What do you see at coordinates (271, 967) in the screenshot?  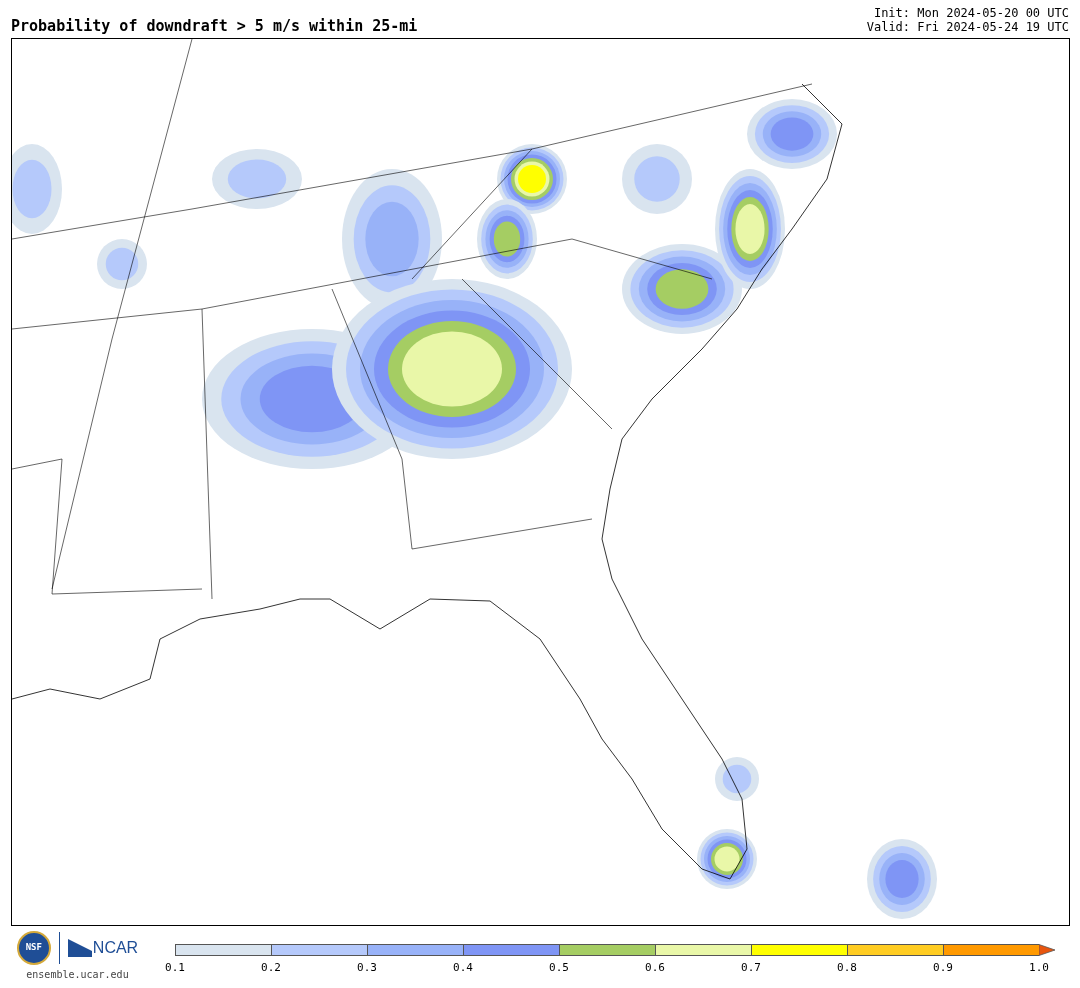 I see `tick-label: 0.2` at bounding box center [271, 967].